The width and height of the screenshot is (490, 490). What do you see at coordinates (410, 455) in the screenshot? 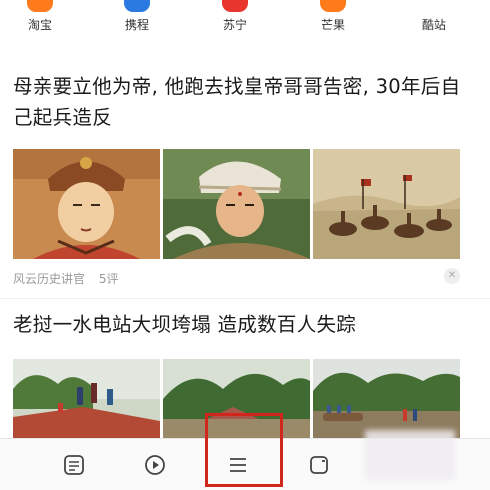
I see `blurred-region` at bounding box center [410, 455].